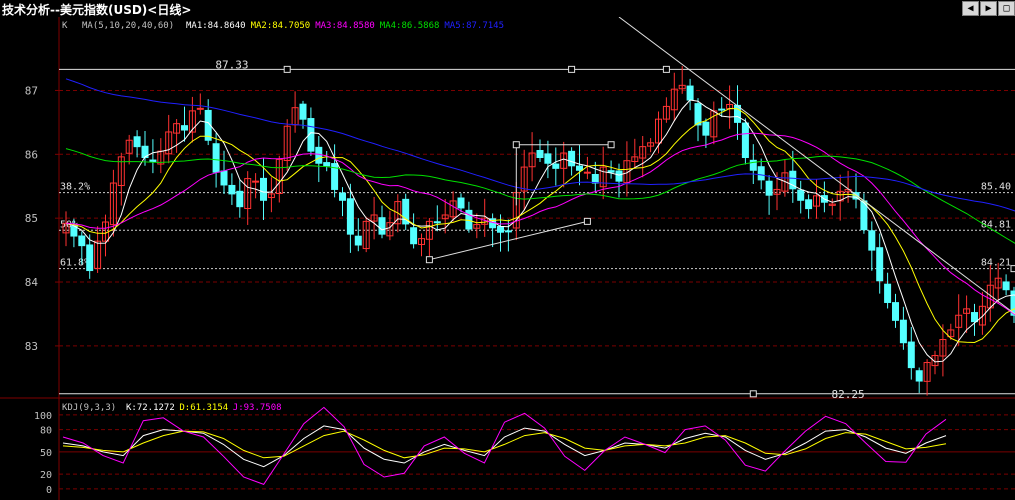 Image resolution: width=1015 pixels, height=500 pixels. Describe the element at coordinates (46, 475) in the screenshot. I see `kdj-tick-label: 20` at that location.